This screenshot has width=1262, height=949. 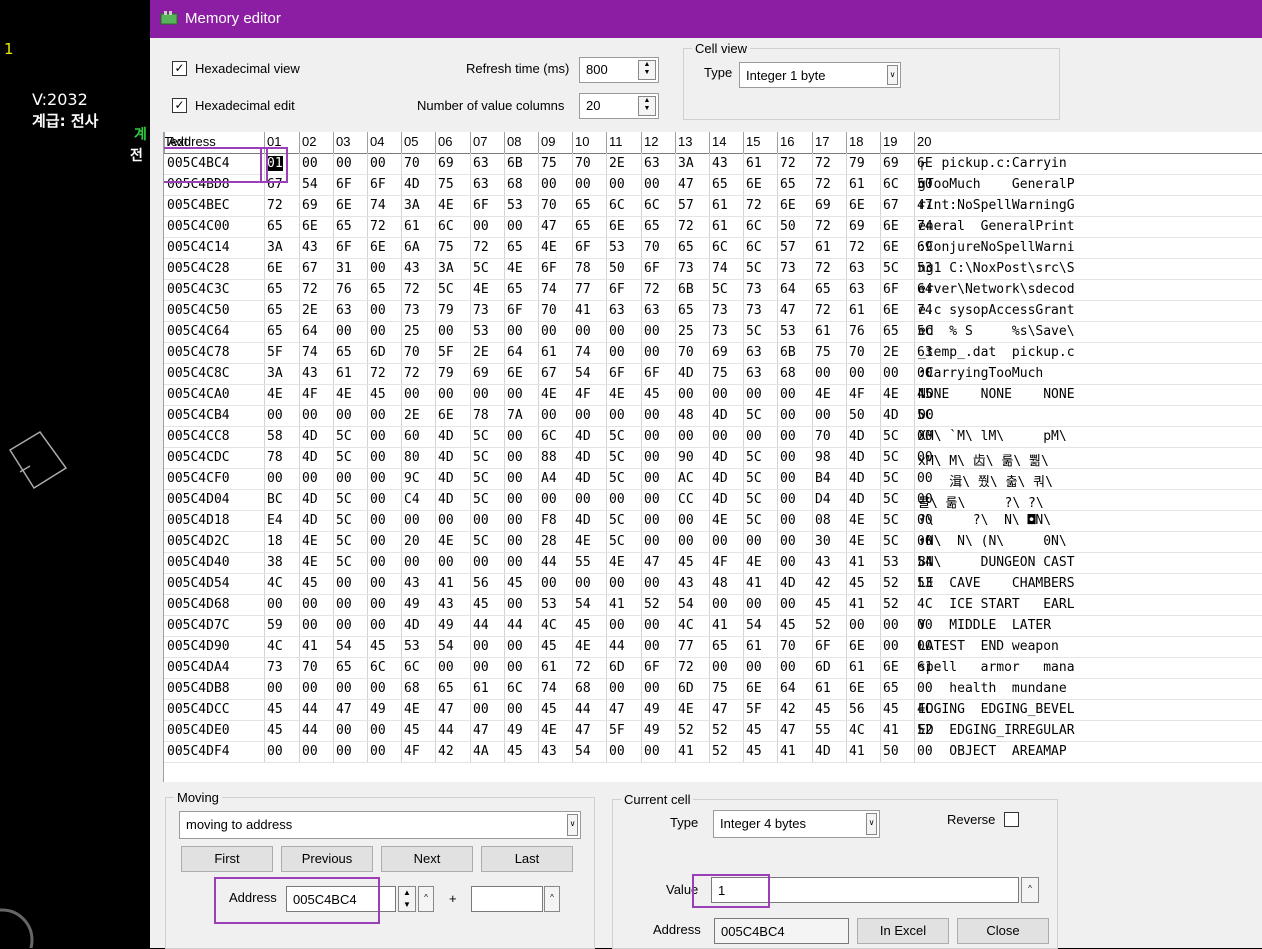 What do you see at coordinates (198, 268) in the screenshot?
I see `row-address: 005C4C28` at bounding box center [198, 268].